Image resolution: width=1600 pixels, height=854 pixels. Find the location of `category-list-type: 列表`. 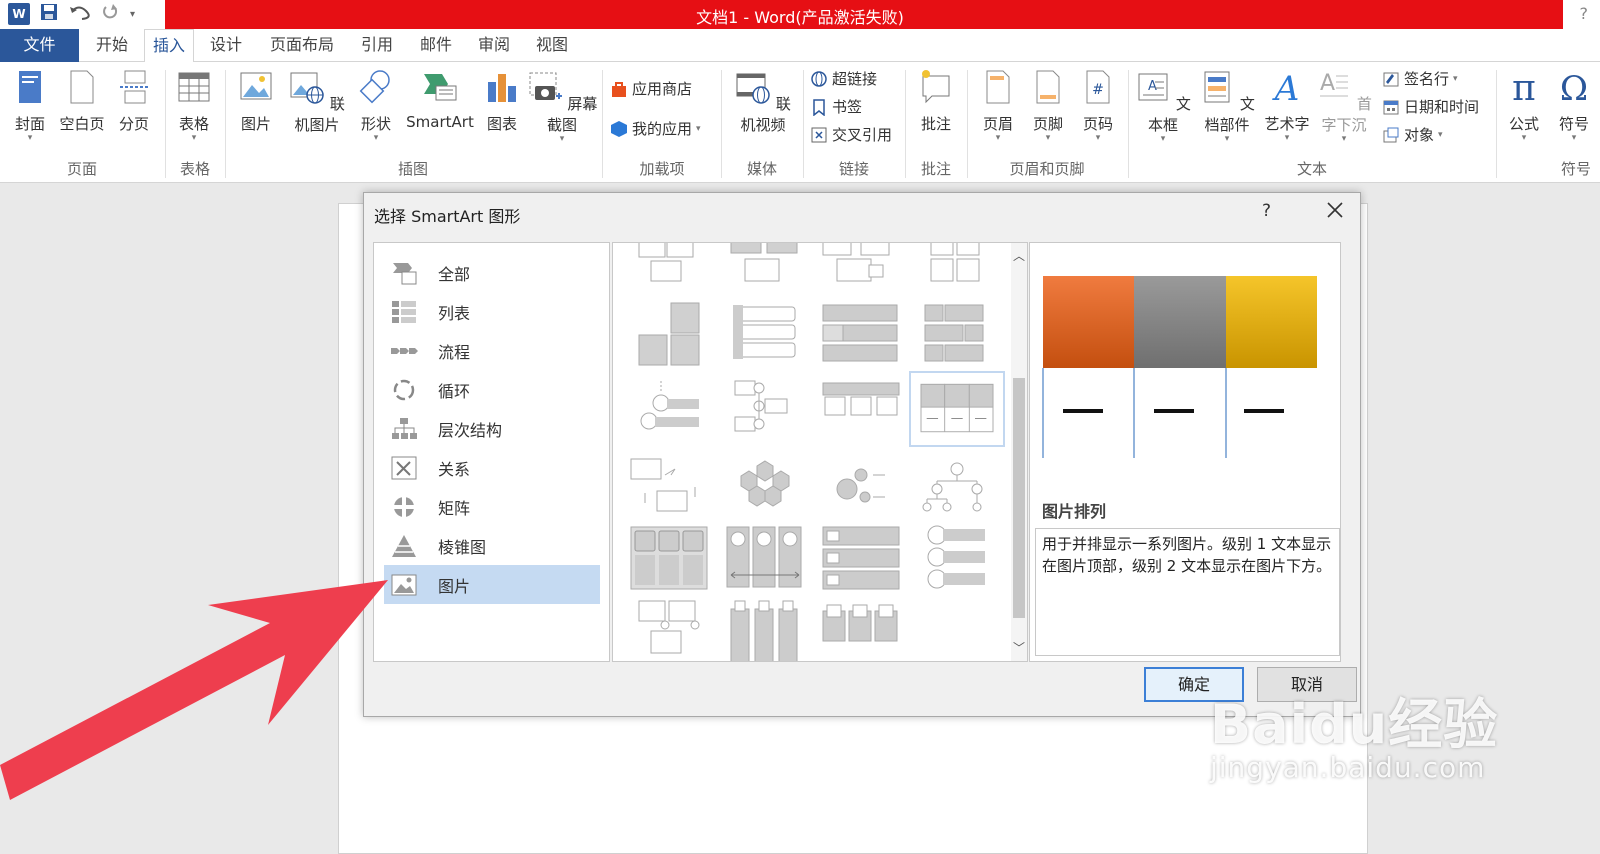

category-list-type: 列表 is located at coordinates (492, 311).